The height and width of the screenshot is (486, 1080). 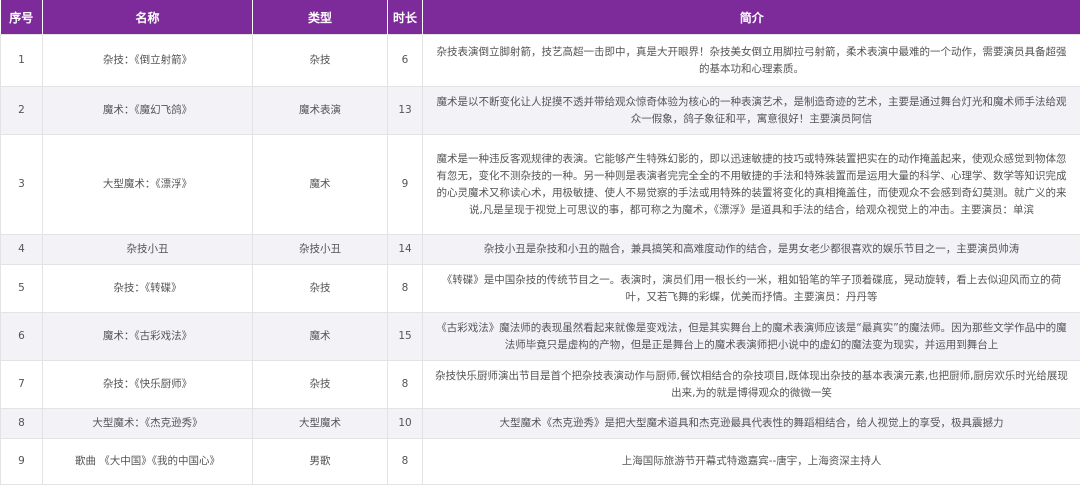 I want to click on cell-duration: 9, so click(x=405, y=184).